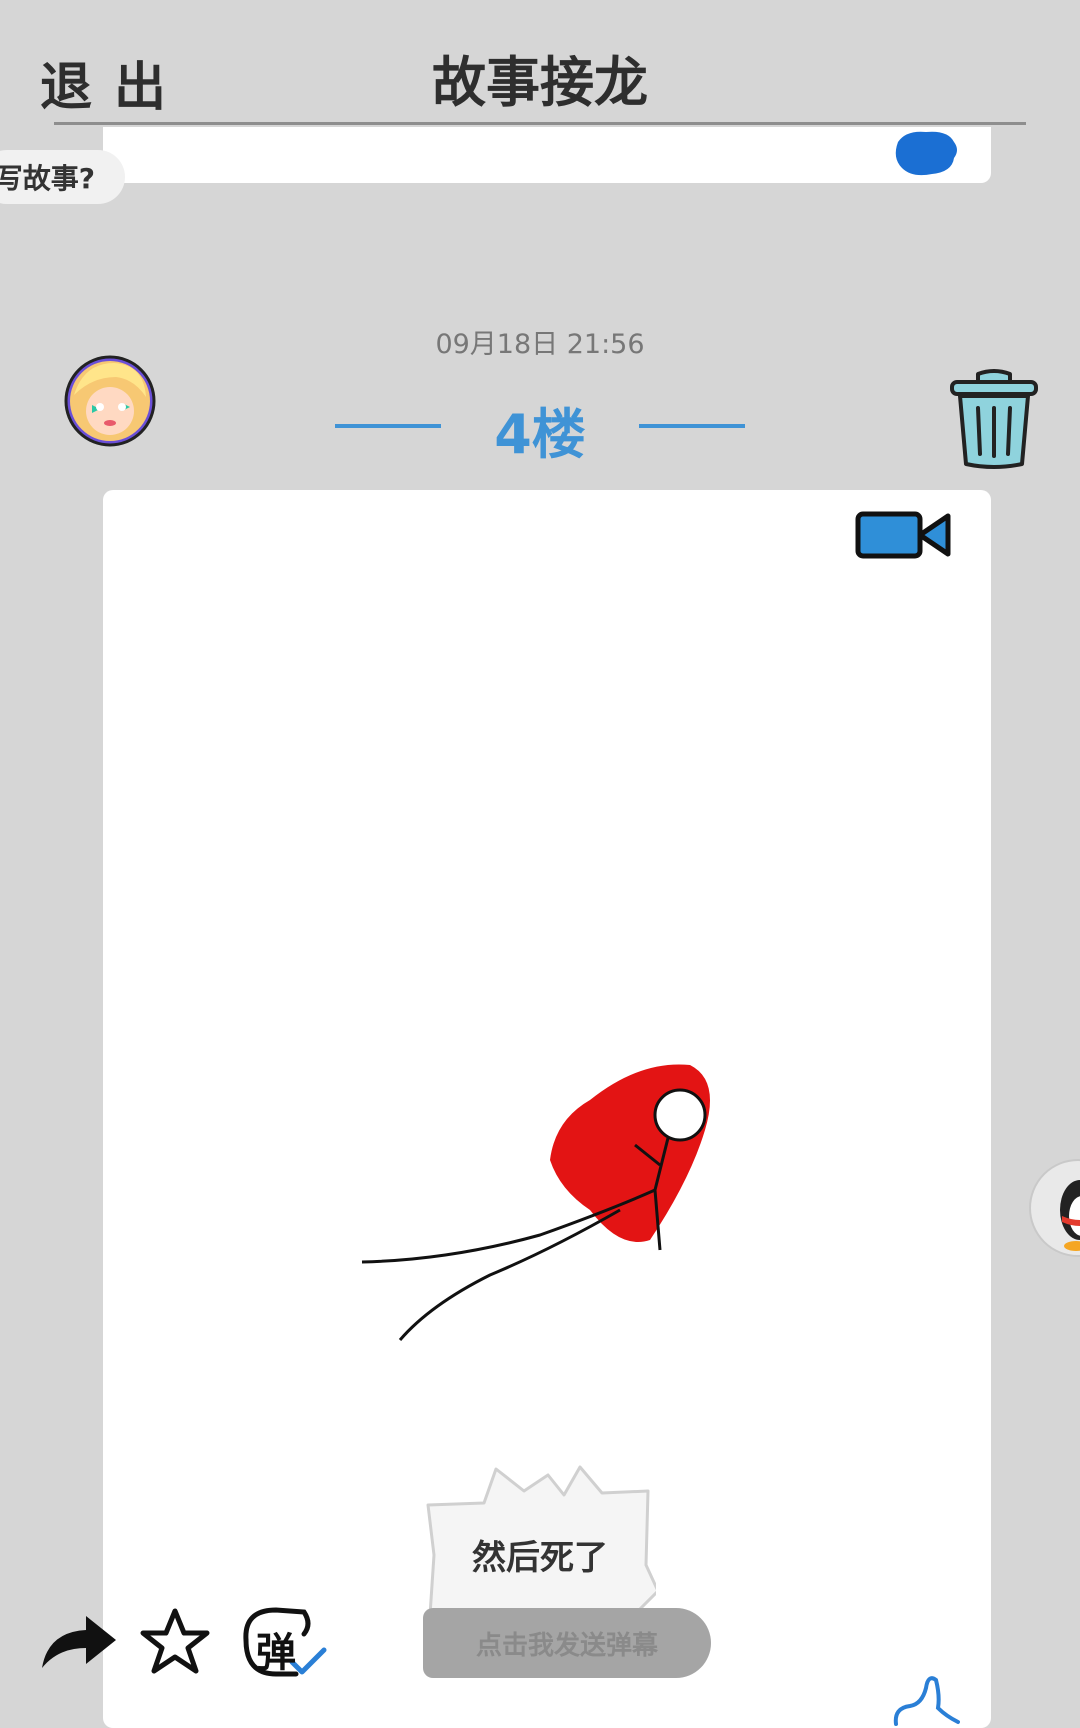  Describe the element at coordinates (692, 426) in the screenshot. I see `floor-divider-right` at that location.